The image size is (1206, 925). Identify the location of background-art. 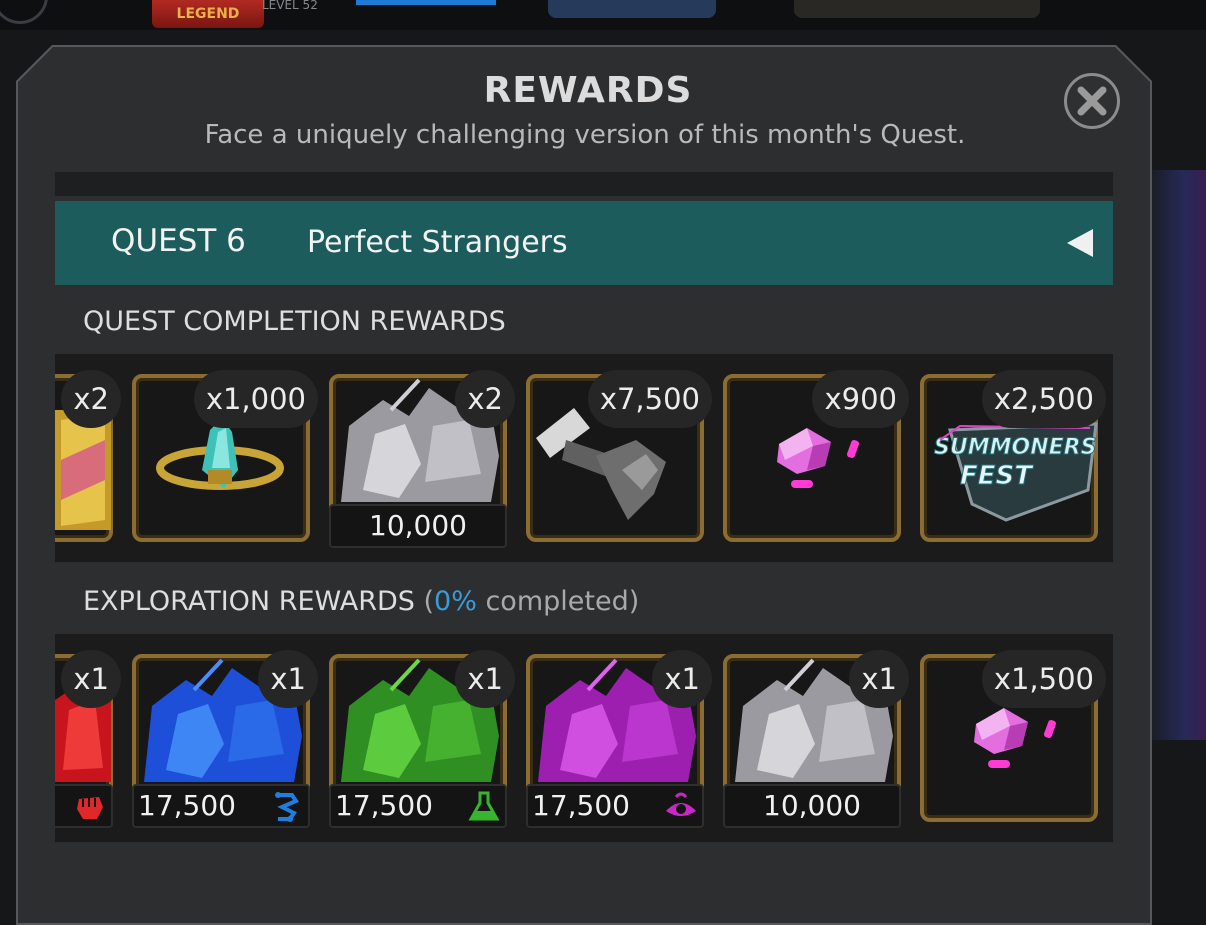
(1179, 455).